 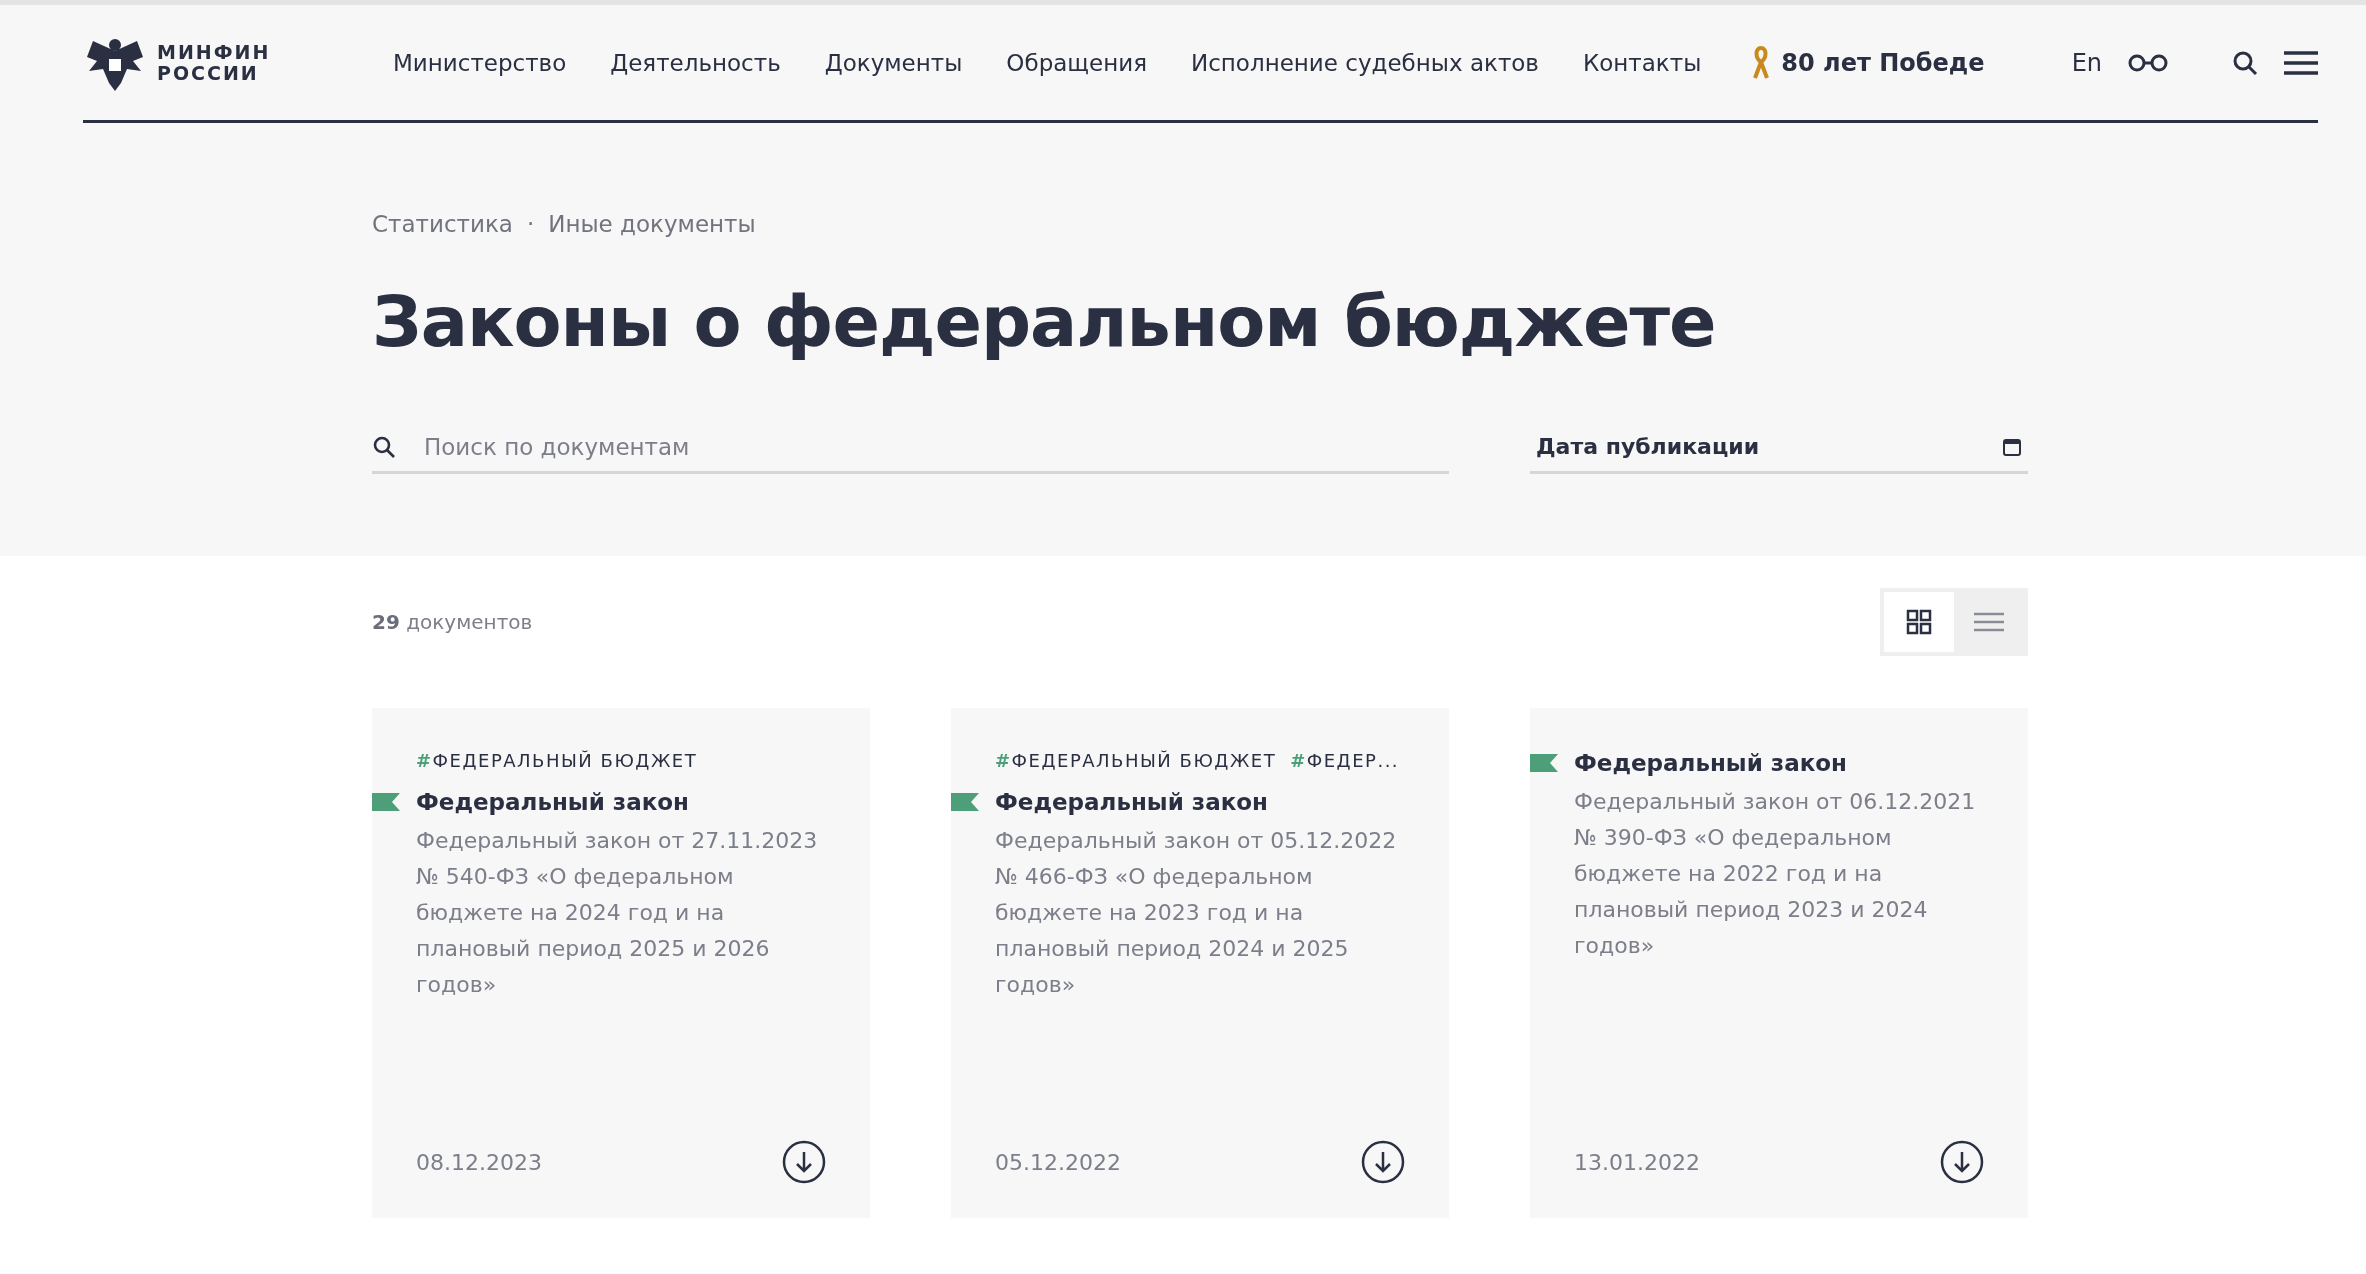 I want to click on document-description: Федеральный закон от 27.11.2023 № 540-ФЗ «О федеральном бюджете на 2024 год и на плановый период 2025 и 2026 годов», so click(x=617, y=913).